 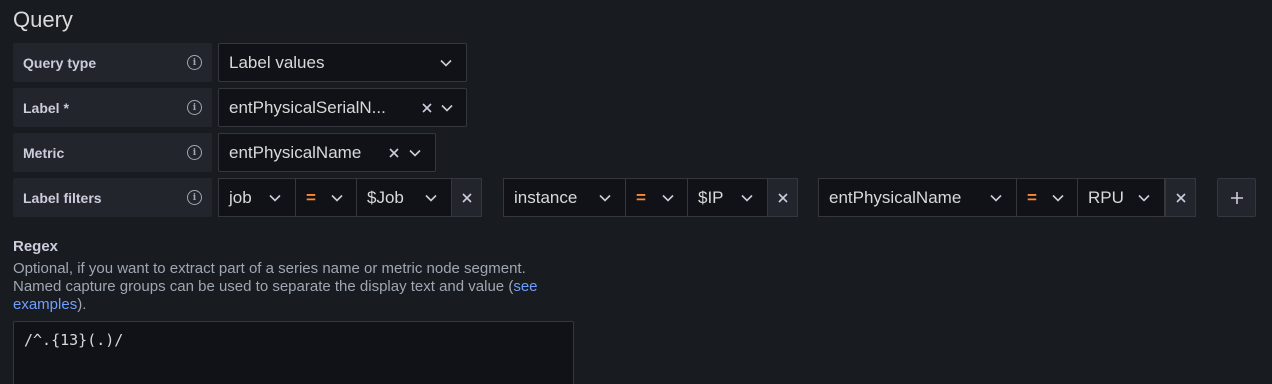 What do you see at coordinates (112, 197) in the screenshot?
I see `label-filters-label: Label filters i` at bounding box center [112, 197].